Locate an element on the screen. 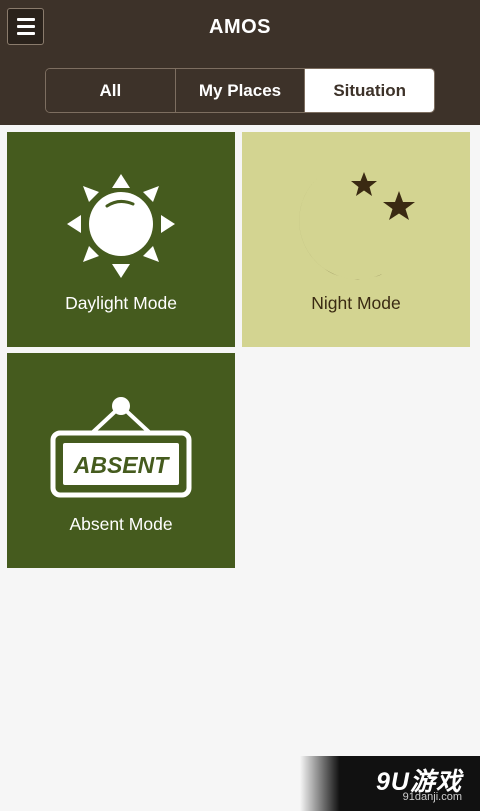 The width and height of the screenshot is (480, 811). sun-icon is located at coordinates (121, 226).